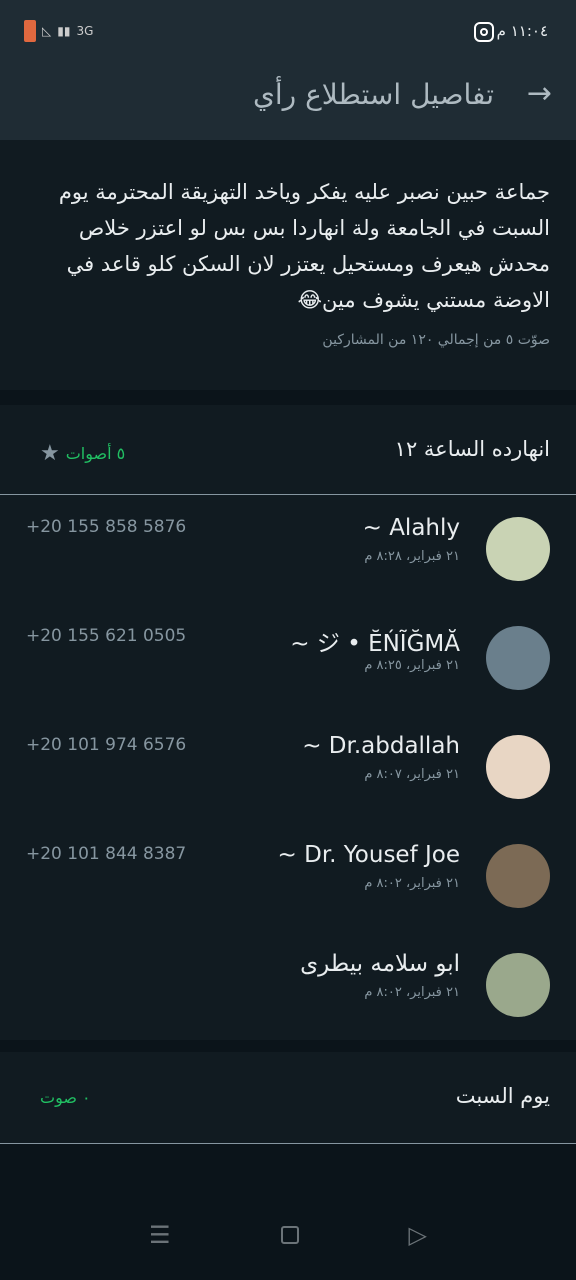  I want to click on vote-count: ٠ صوت, so click(65, 1097).